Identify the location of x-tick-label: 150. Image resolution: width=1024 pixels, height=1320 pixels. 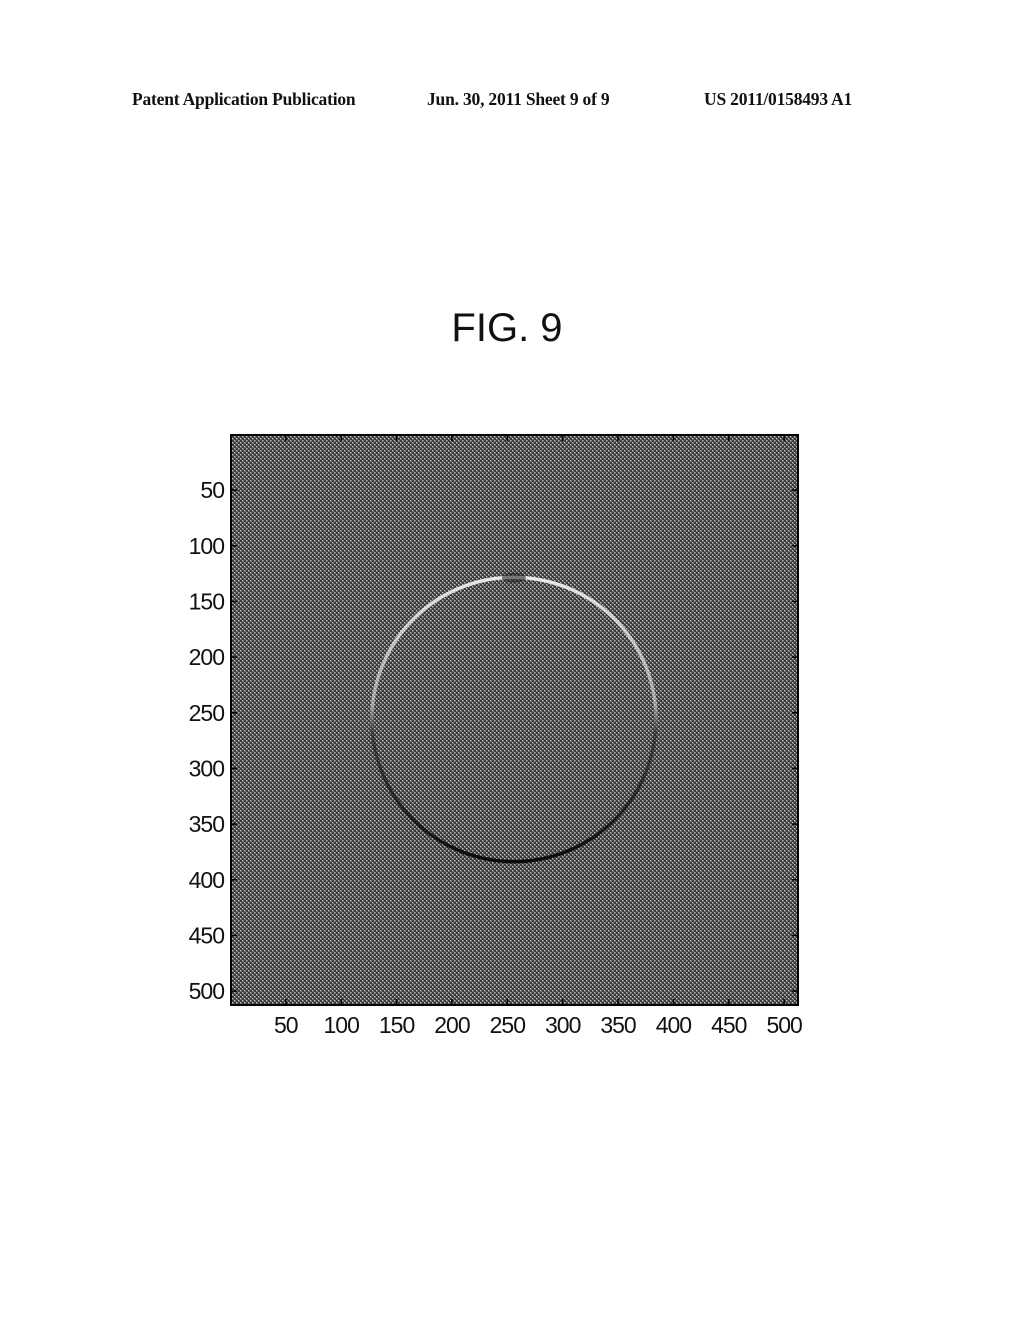
(397, 1025).